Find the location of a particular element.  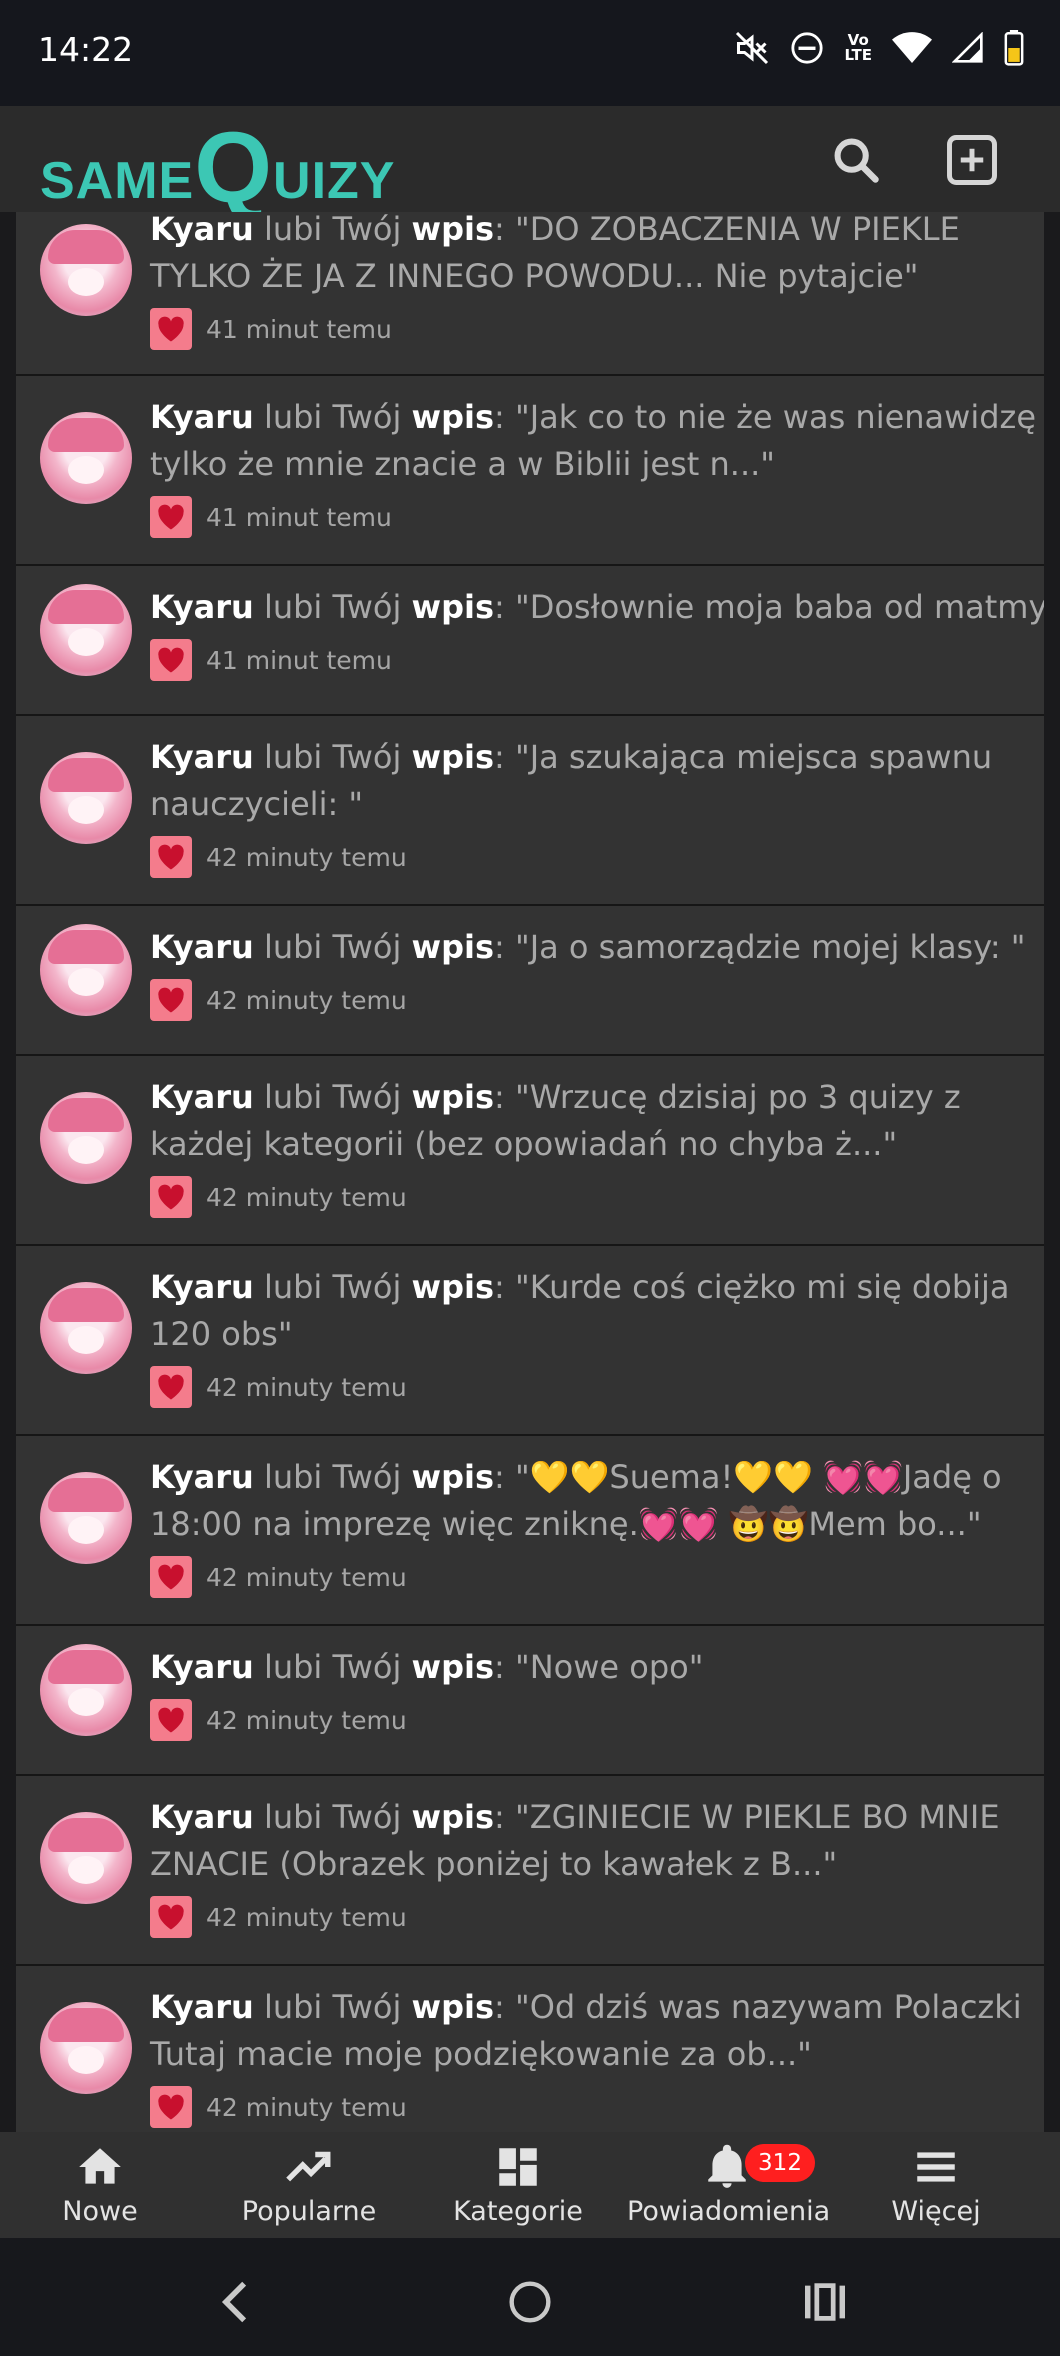

back-button is located at coordinates (235, 2302).